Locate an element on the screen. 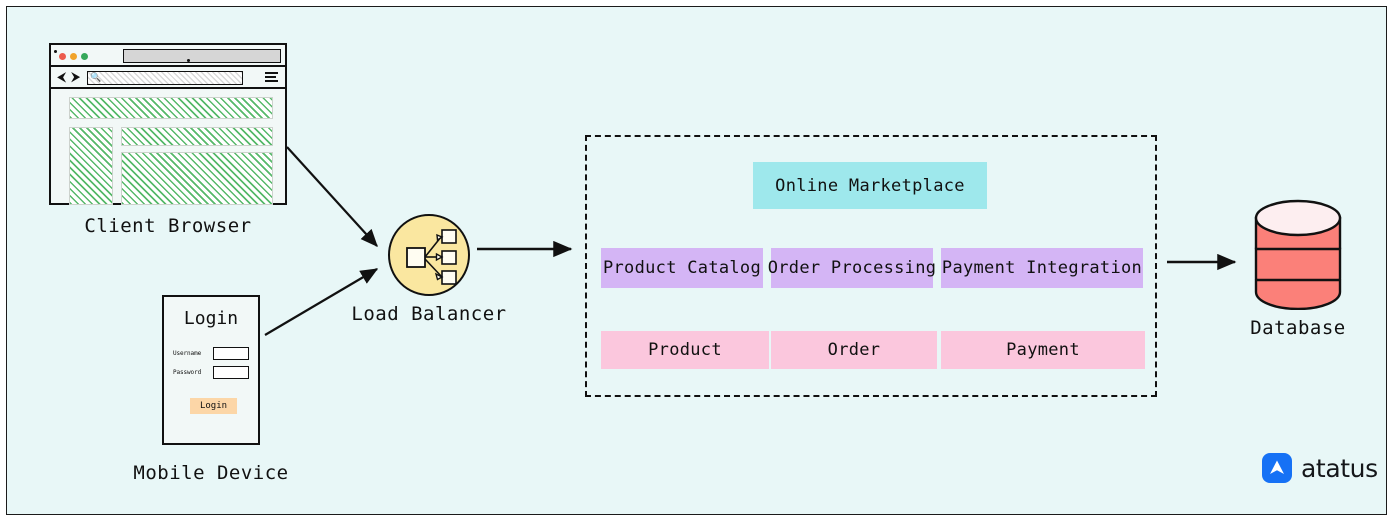 Image resolution: width=1395 pixels, height=523 pixels. browser-content-area is located at coordinates (168, 147).